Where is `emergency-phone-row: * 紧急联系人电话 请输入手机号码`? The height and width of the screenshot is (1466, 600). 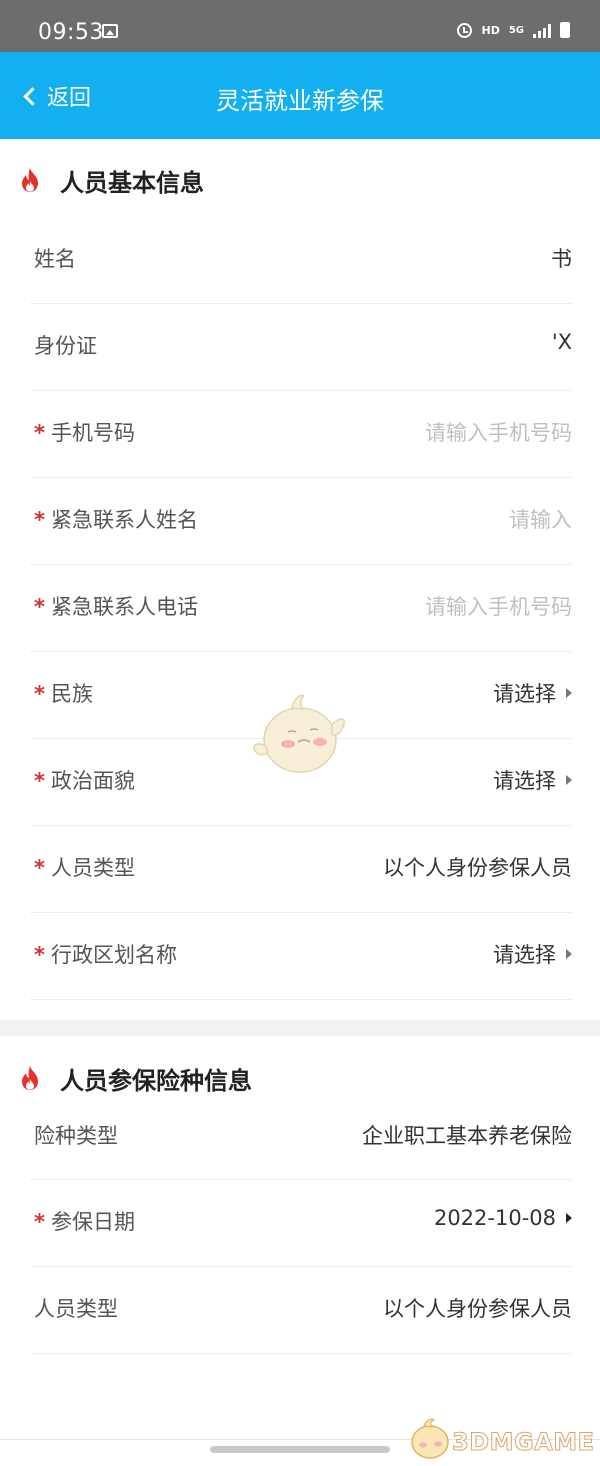
emergency-phone-row: * 紧急联系人电话 请输入手机号码 is located at coordinates (301, 608).